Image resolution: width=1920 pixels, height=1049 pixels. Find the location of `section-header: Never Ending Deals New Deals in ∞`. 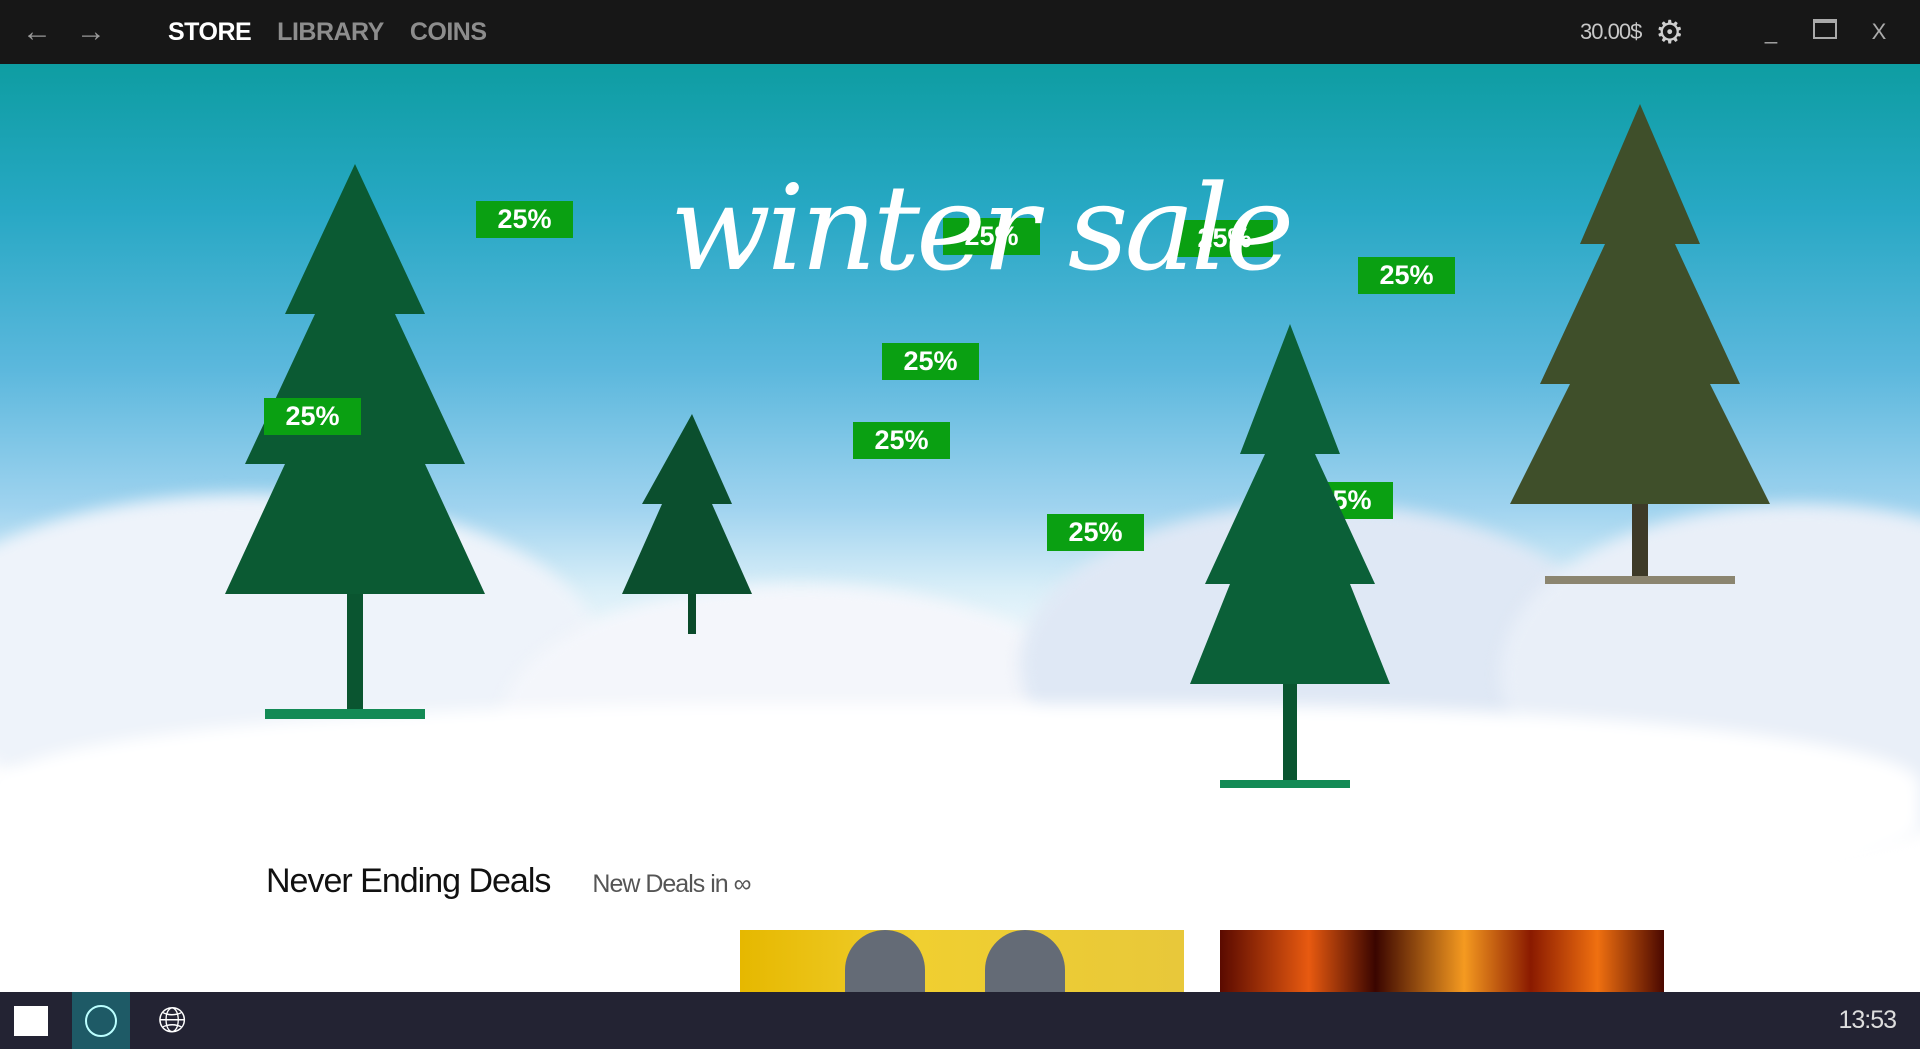

section-header: Never Ending Deals New Deals in ∞ is located at coordinates (508, 881).